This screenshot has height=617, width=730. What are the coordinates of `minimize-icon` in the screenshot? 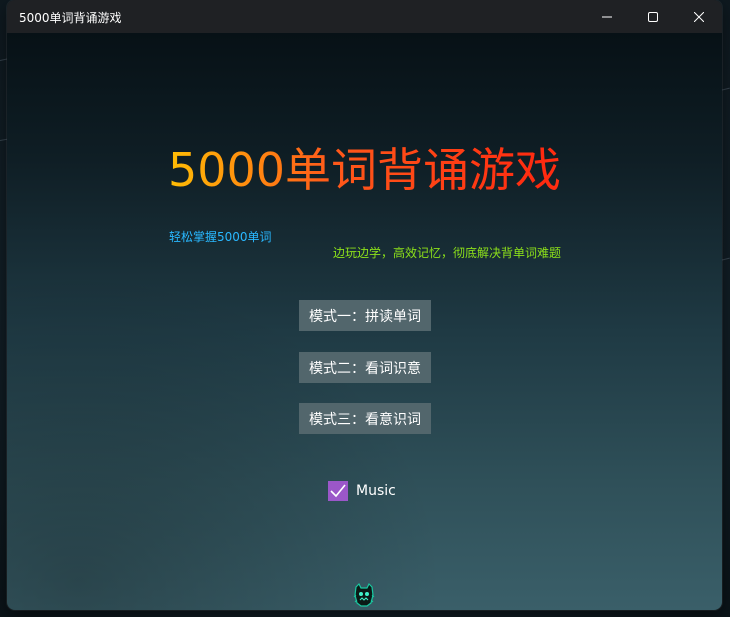 It's located at (607, 16).